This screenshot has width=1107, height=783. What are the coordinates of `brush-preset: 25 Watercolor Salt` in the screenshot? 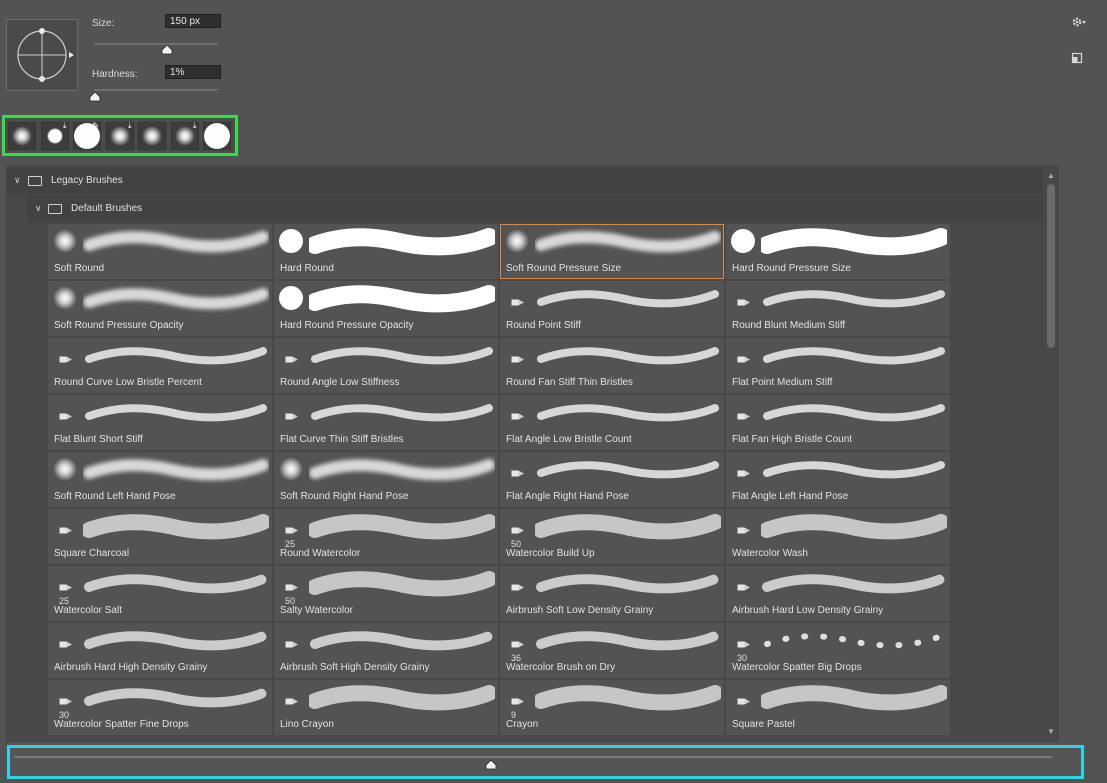 It's located at (160, 593).